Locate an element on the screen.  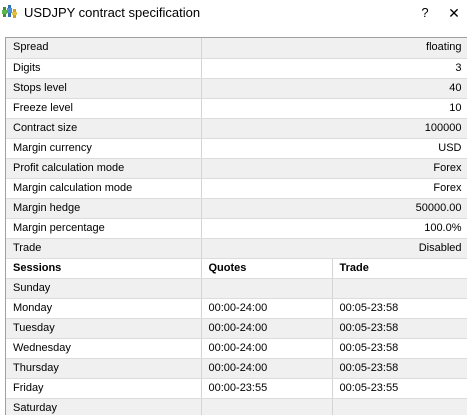
spec-name: Margin currency is located at coordinates (104, 148).